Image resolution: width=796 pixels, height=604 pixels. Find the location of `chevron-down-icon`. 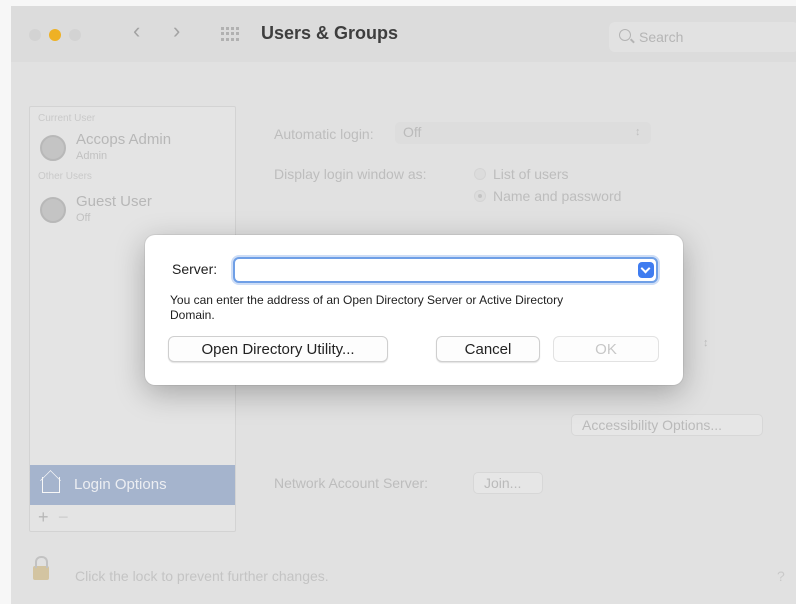

chevron-down-icon is located at coordinates (646, 270).